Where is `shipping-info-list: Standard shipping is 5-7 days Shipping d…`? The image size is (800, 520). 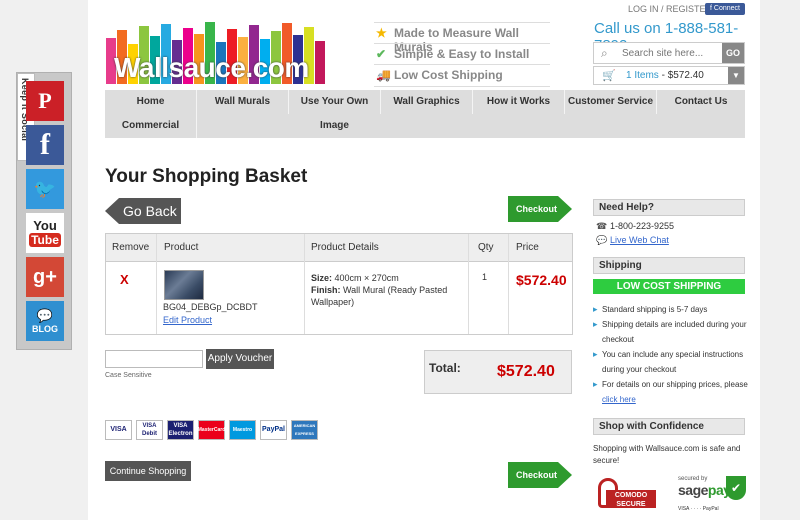
shipping-info-list: Standard shipping is 5-7 days Shipping d… is located at coordinates (670, 354).